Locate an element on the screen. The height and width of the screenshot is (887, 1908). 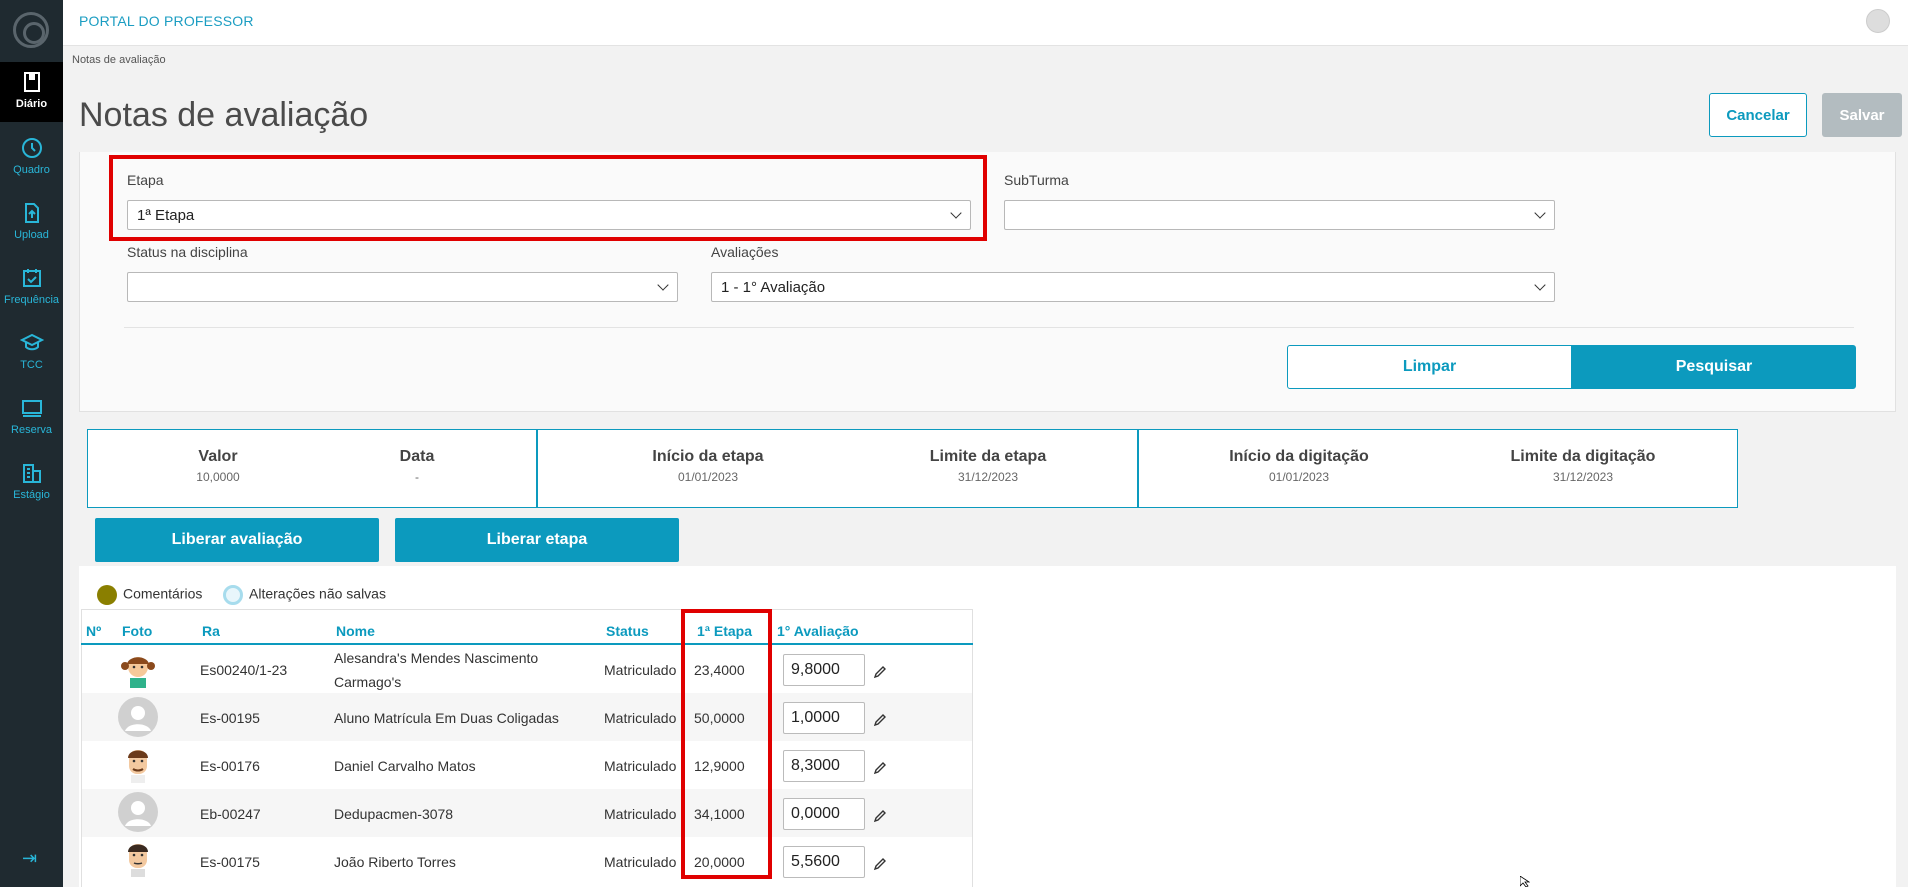
sidebar-item-diario: Diário is located at coordinates (31, 92).